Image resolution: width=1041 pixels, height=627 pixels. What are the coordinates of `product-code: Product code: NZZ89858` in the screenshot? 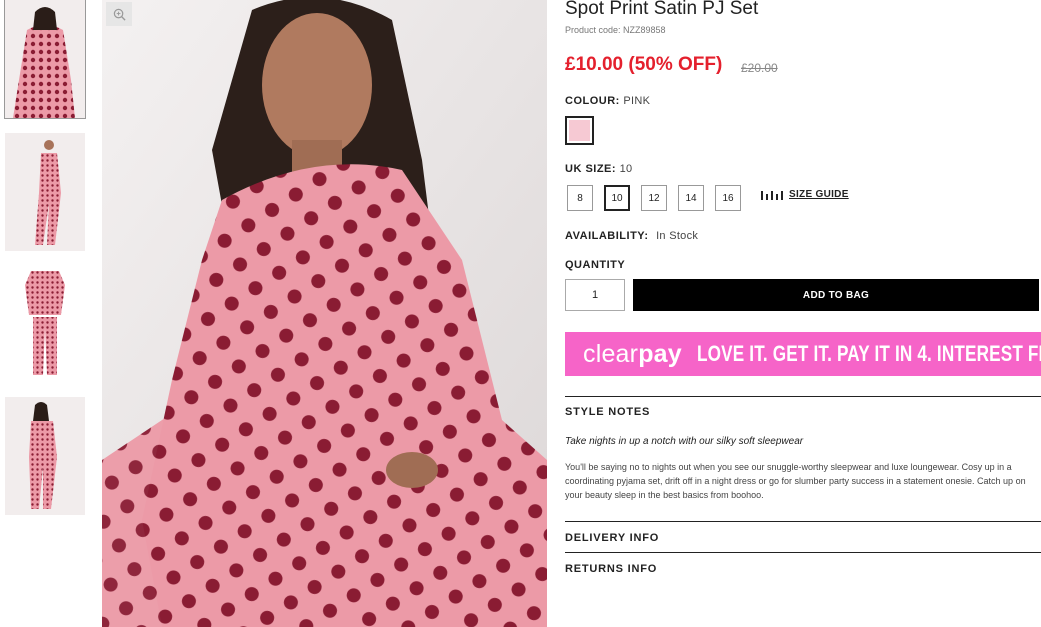 It's located at (615, 30).